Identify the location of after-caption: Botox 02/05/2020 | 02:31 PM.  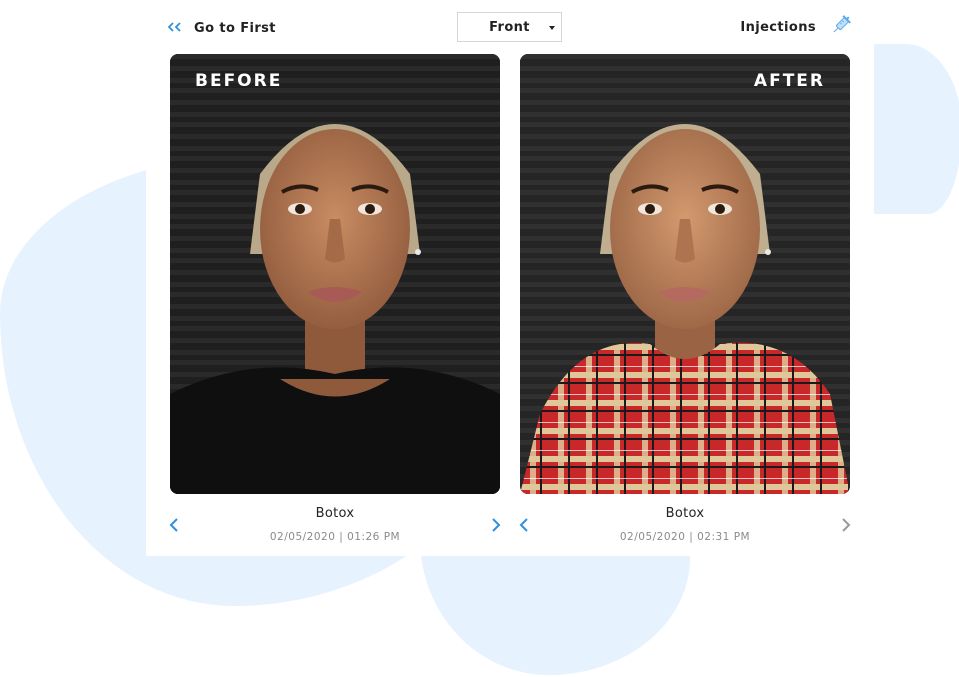
(685, 525).